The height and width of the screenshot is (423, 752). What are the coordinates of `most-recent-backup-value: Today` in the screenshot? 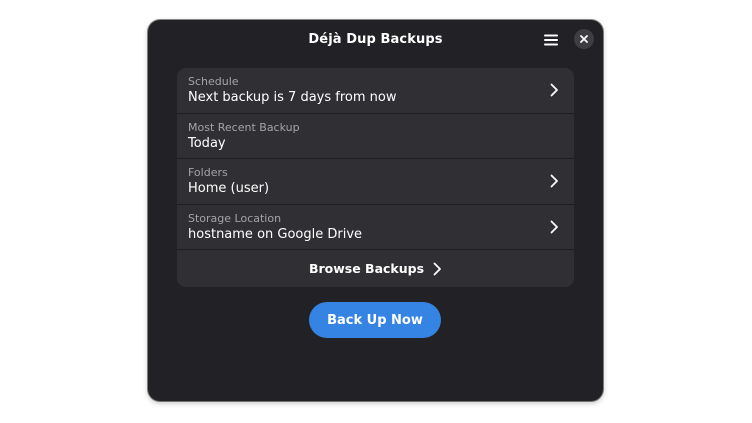 It's located at (207, 143).